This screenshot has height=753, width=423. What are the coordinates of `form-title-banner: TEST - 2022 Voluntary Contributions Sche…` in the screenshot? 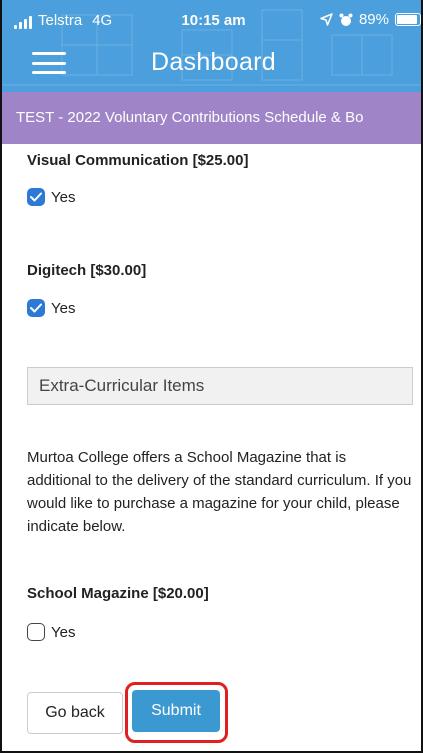 It's located at (211, 118).